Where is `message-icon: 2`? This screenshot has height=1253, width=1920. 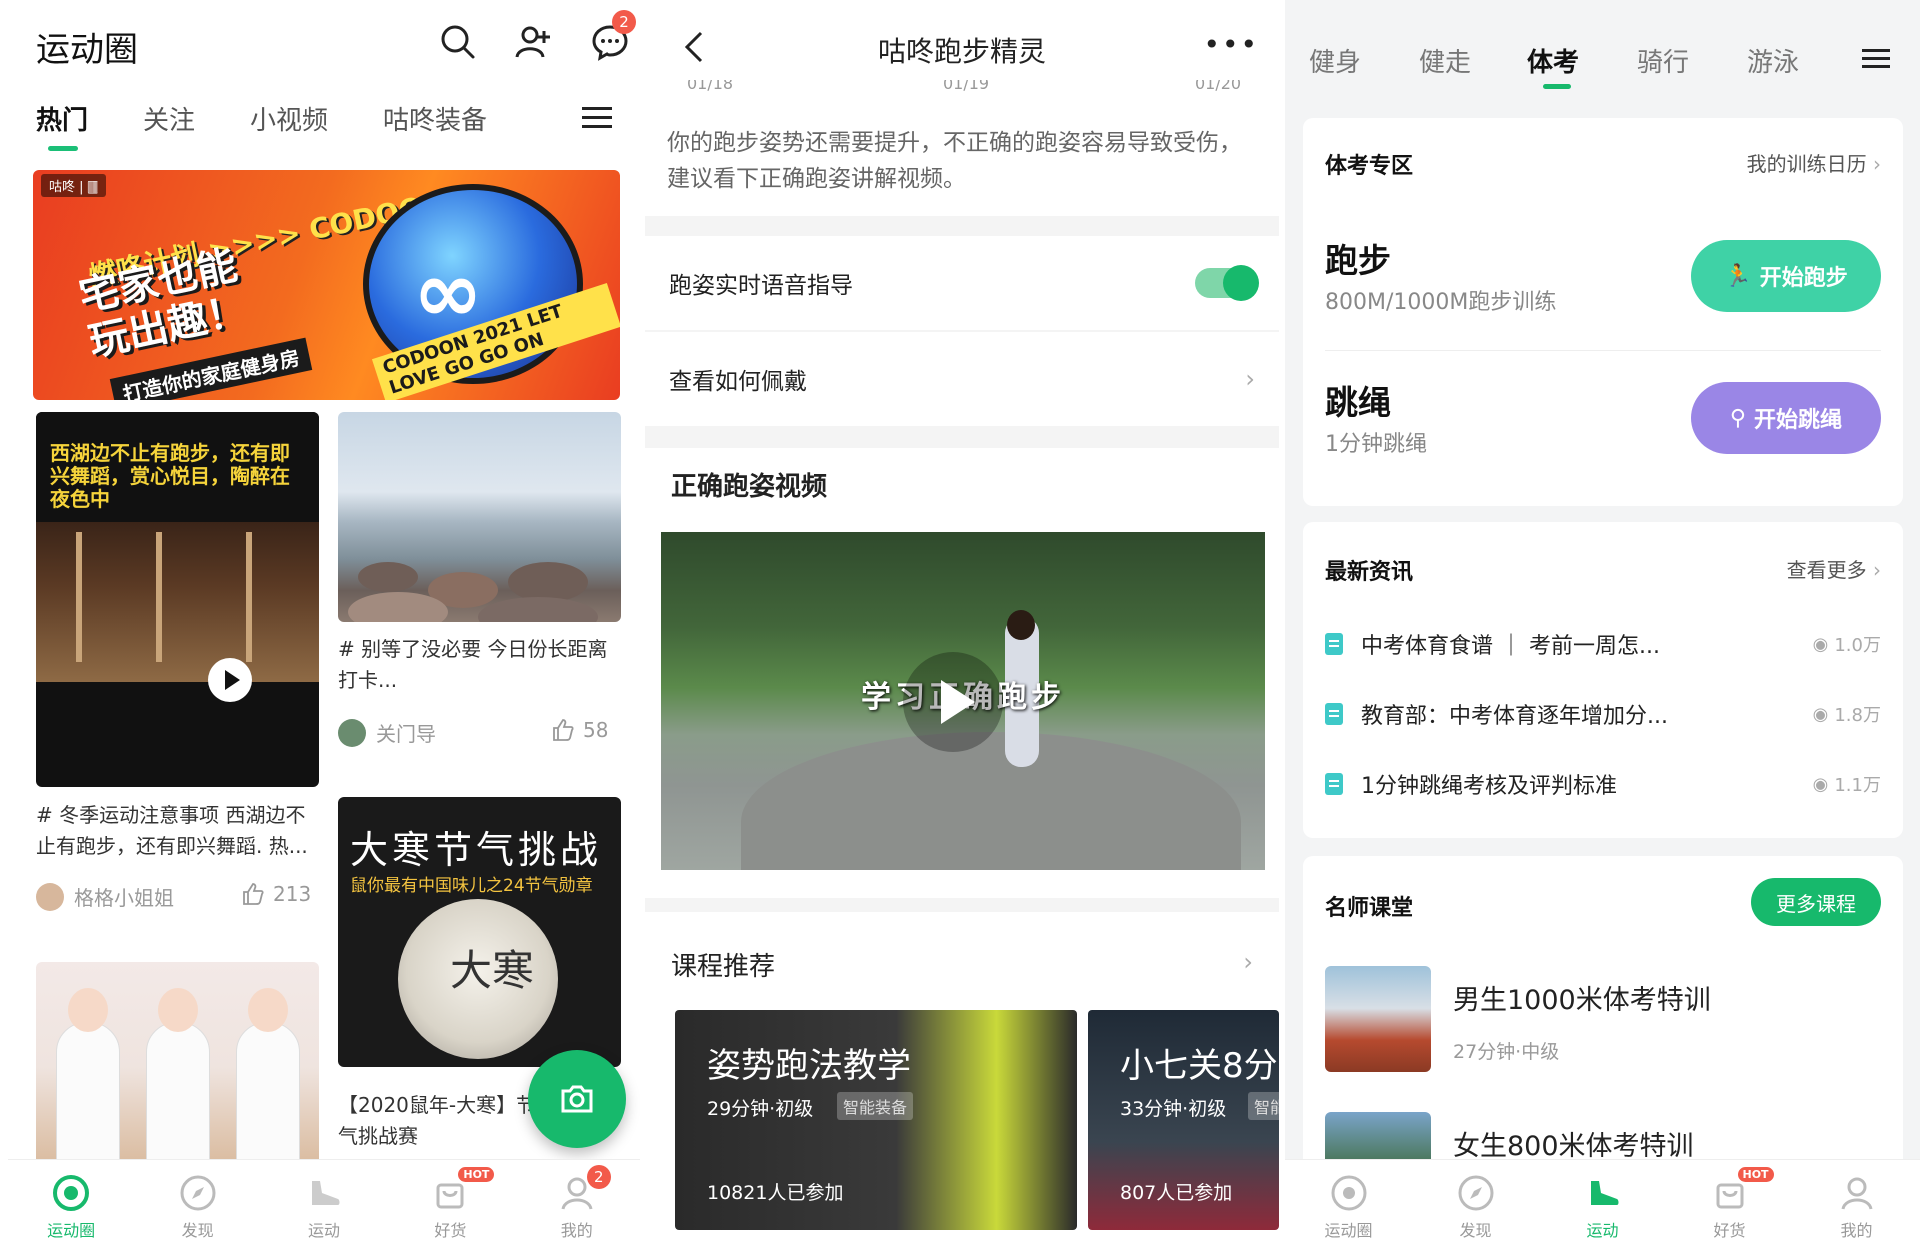 message-icon: 2 is located at coordinates (613, 36).